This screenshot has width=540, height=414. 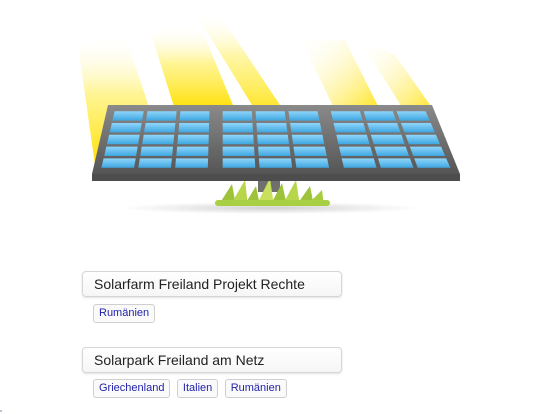 I want to click on project-title-button: Solarfarm Freiland Projekt Rechte, so click(x=212, y=284).